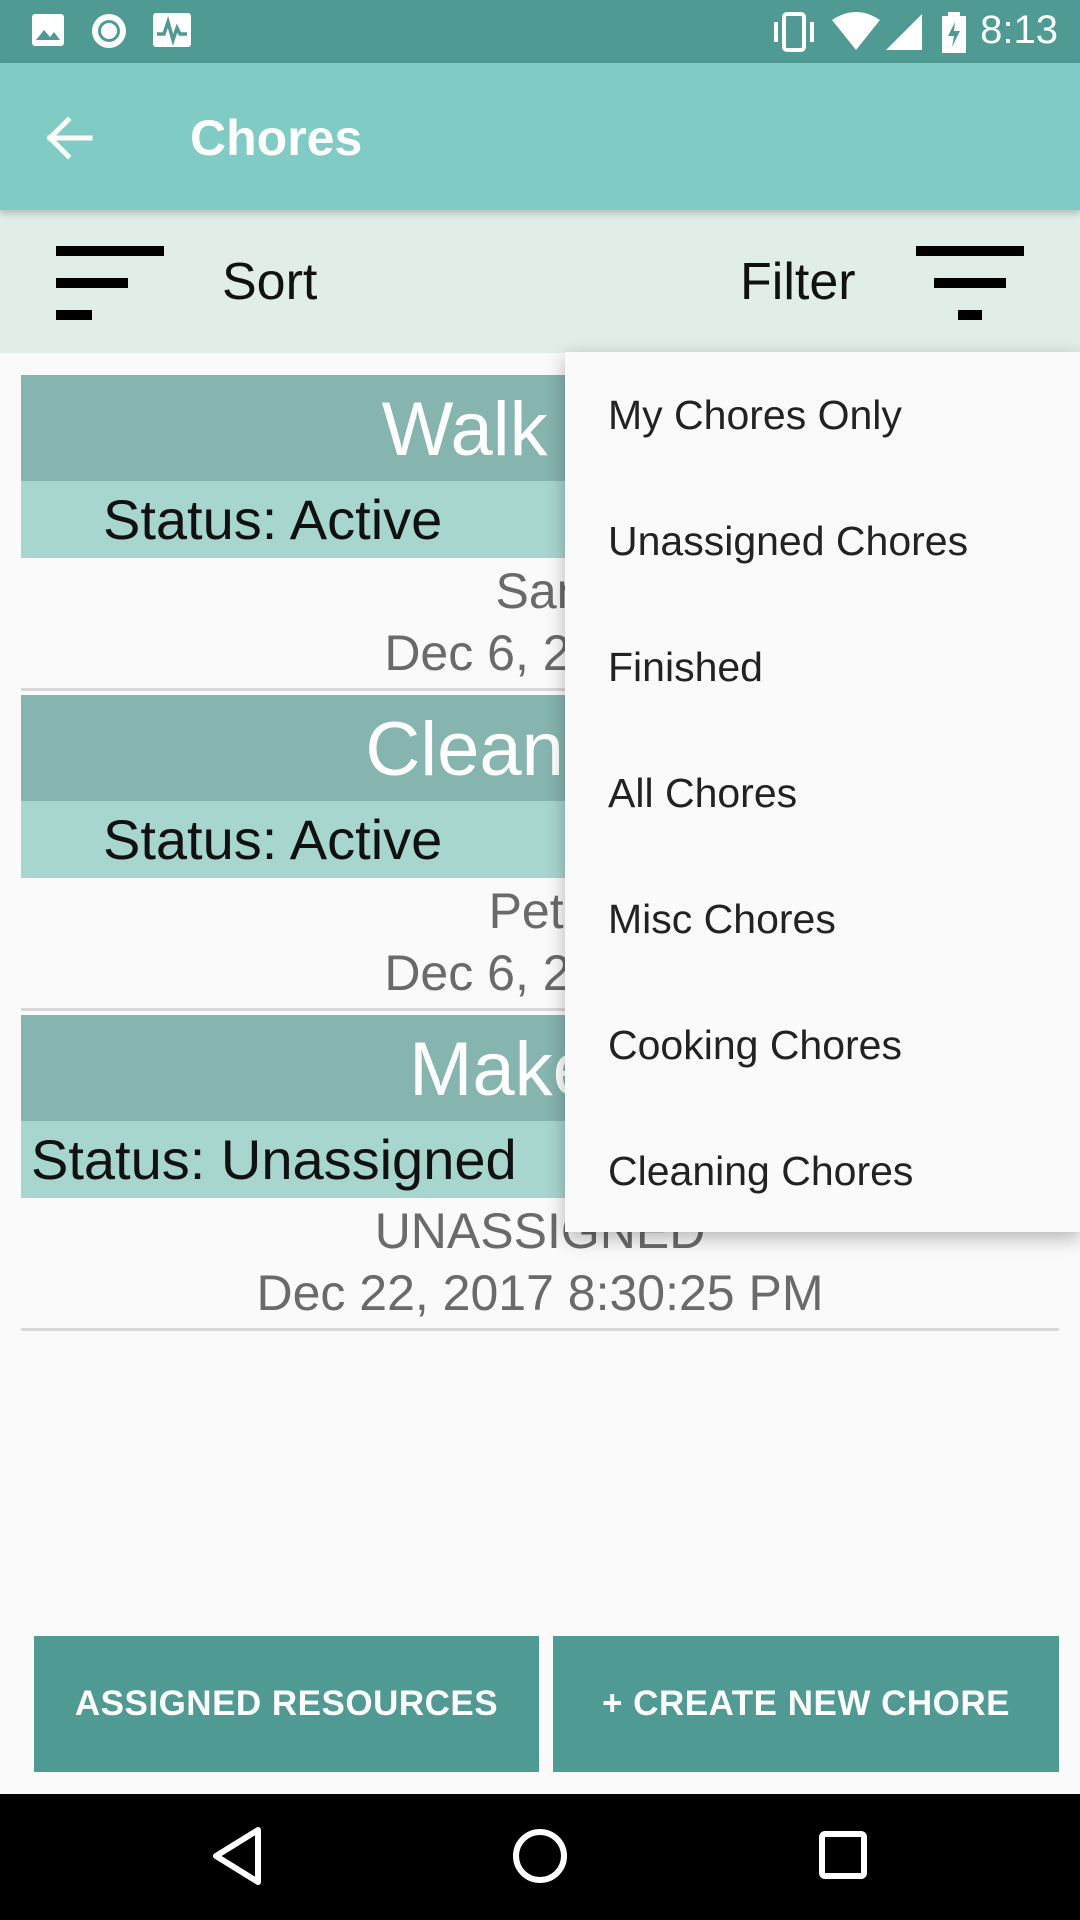 The image size is (1080, 1920). Describe the element at coordinates (540, 31) in the screenshot. I see `status-bar: 8:13` at that location.